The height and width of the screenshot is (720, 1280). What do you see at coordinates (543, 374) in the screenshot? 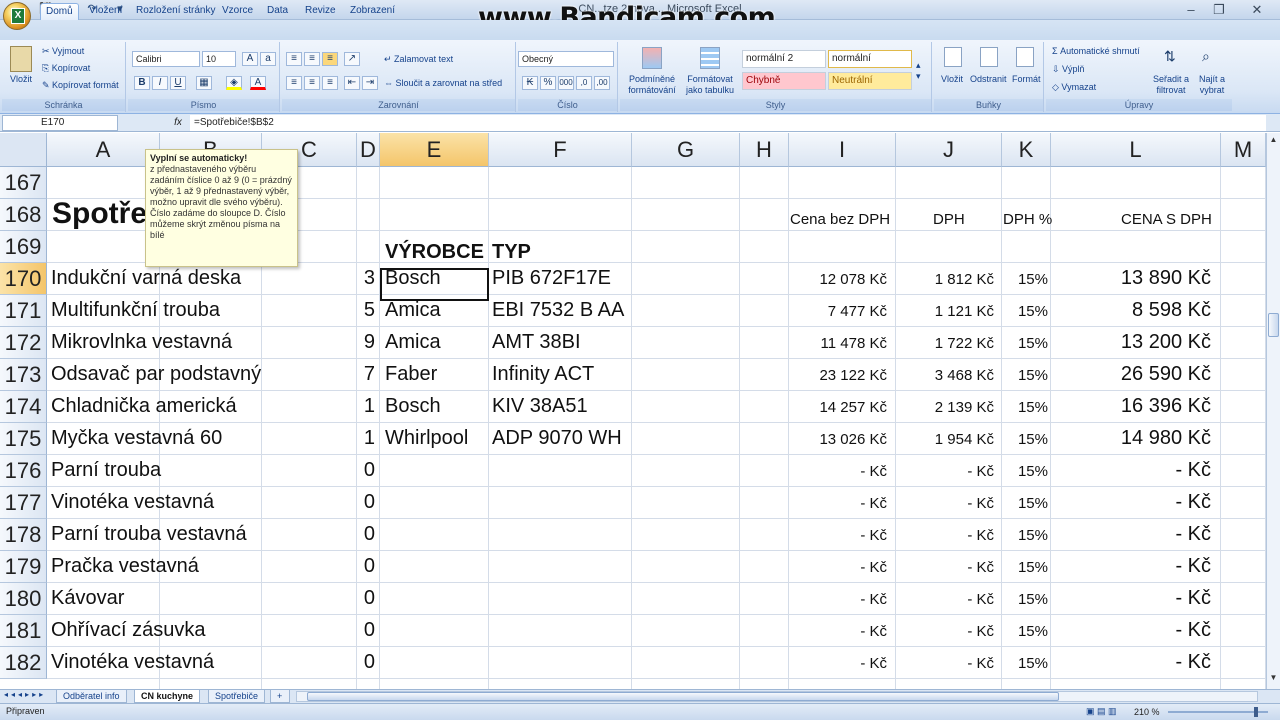
I see `type-cell: Infinity ACT` at bounding box center [543, 374].